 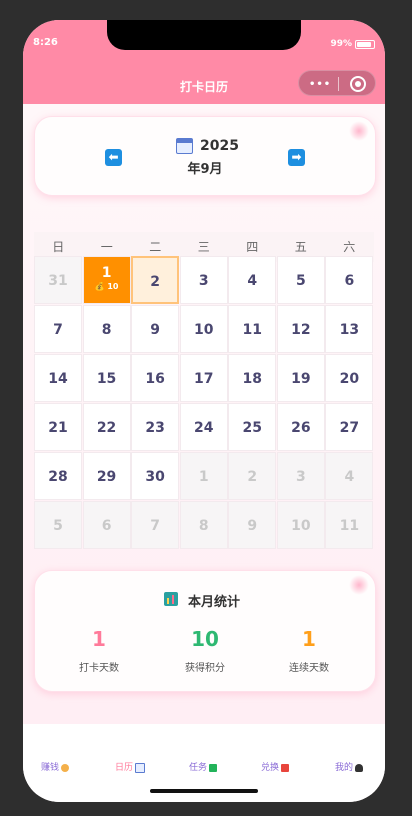 I want to click on day-number: 1, so click(x=203, y=477).